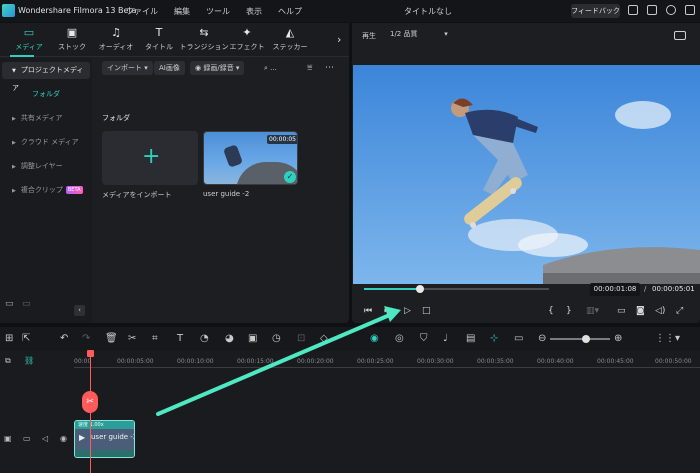 This screenshot has width=700, height=473. I want to click on sidebar-item-shared-media: ▶ 共有メディア, so click(46, 118).